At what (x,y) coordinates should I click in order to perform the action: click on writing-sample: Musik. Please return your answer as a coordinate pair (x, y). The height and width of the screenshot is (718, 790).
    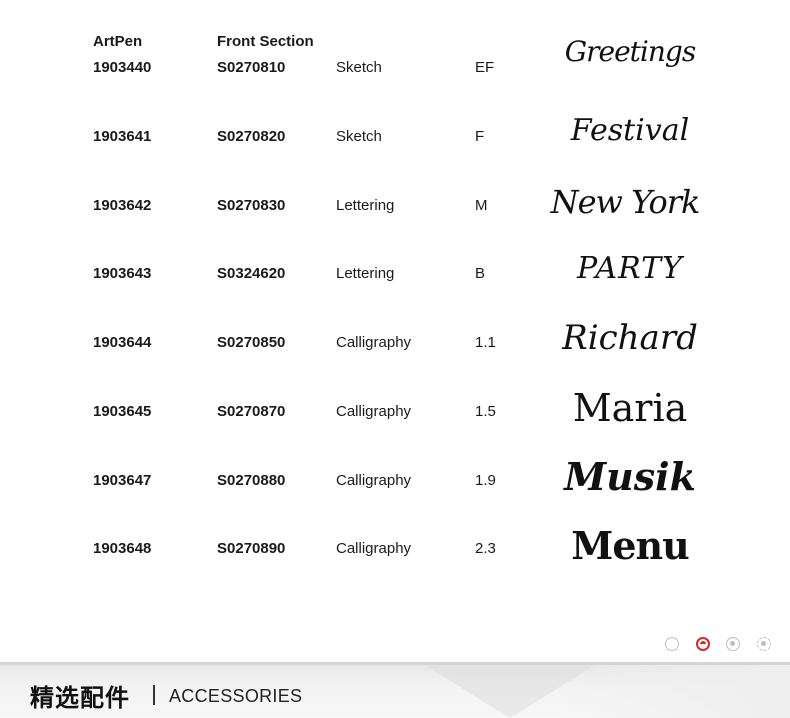
    Looking at the image, I should click on (630, 476).